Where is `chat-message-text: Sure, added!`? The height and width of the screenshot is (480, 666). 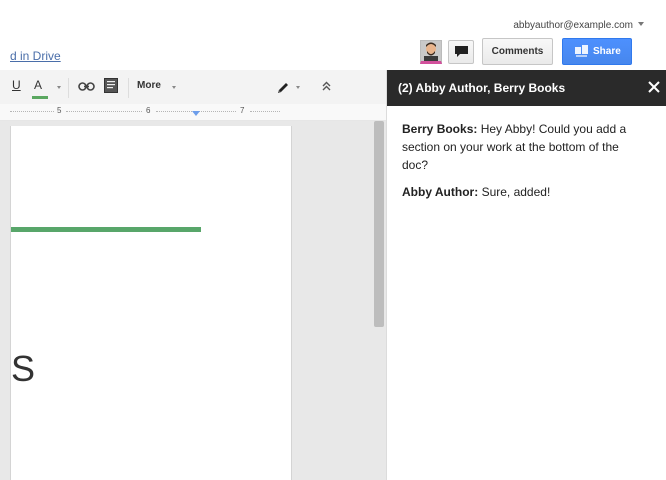 chat-message-text: Sure, added! is located at coordinates (516, 192).